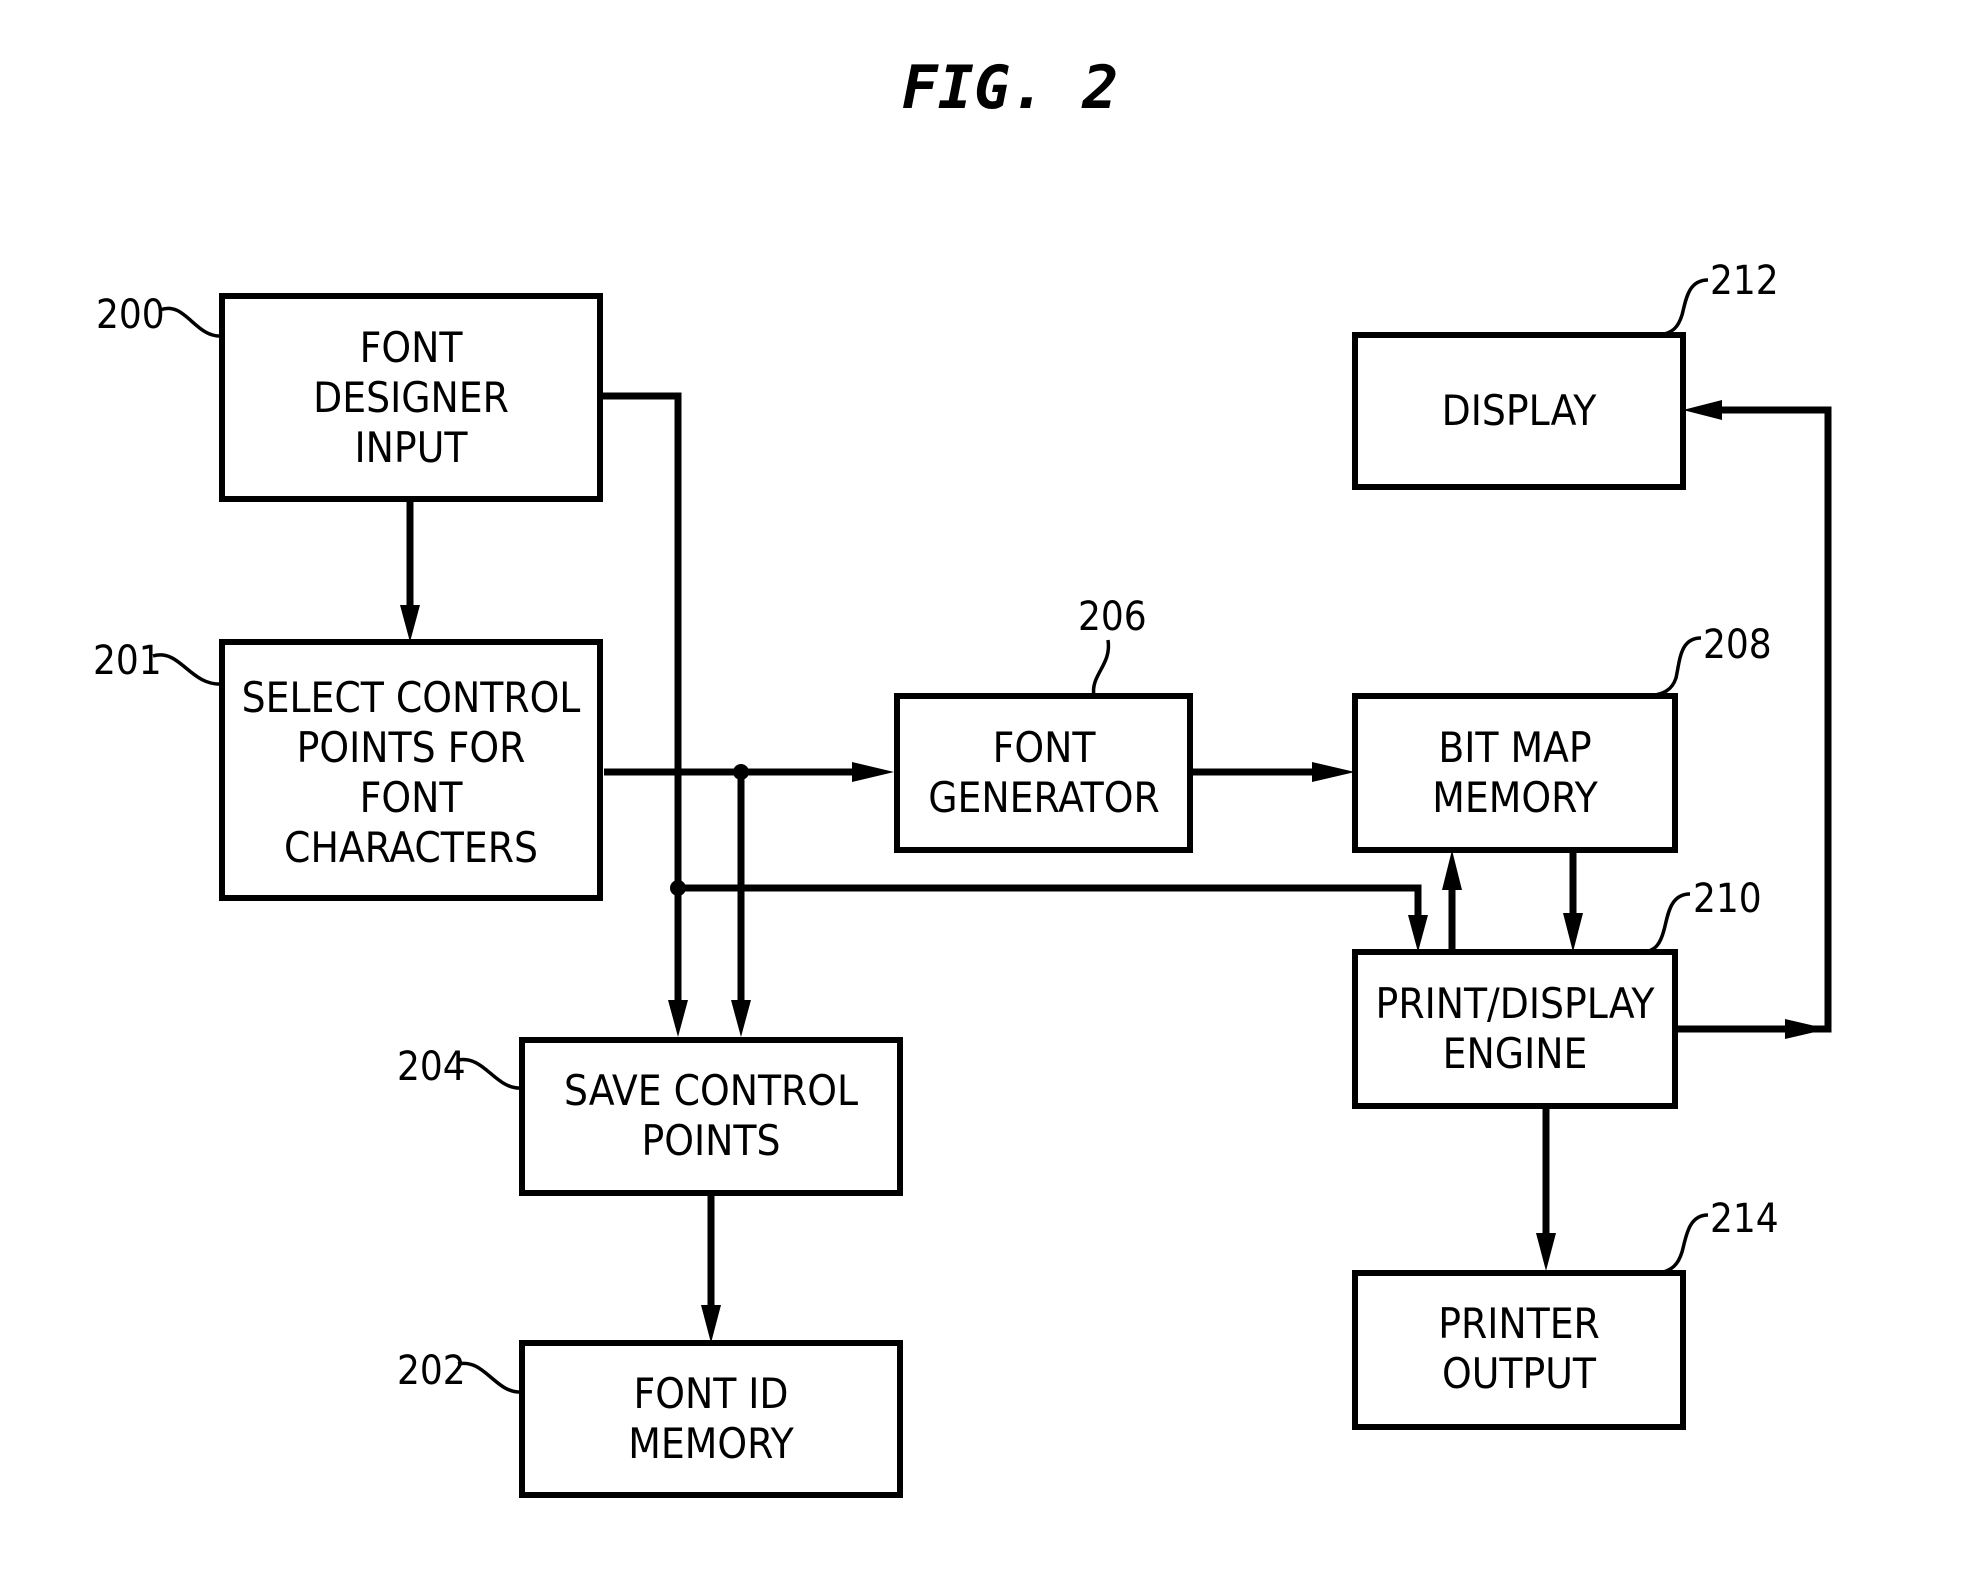 The width and height of the screenshot is (1977, 1569). I want to click on ref-204: 204, so click(460, 1067).